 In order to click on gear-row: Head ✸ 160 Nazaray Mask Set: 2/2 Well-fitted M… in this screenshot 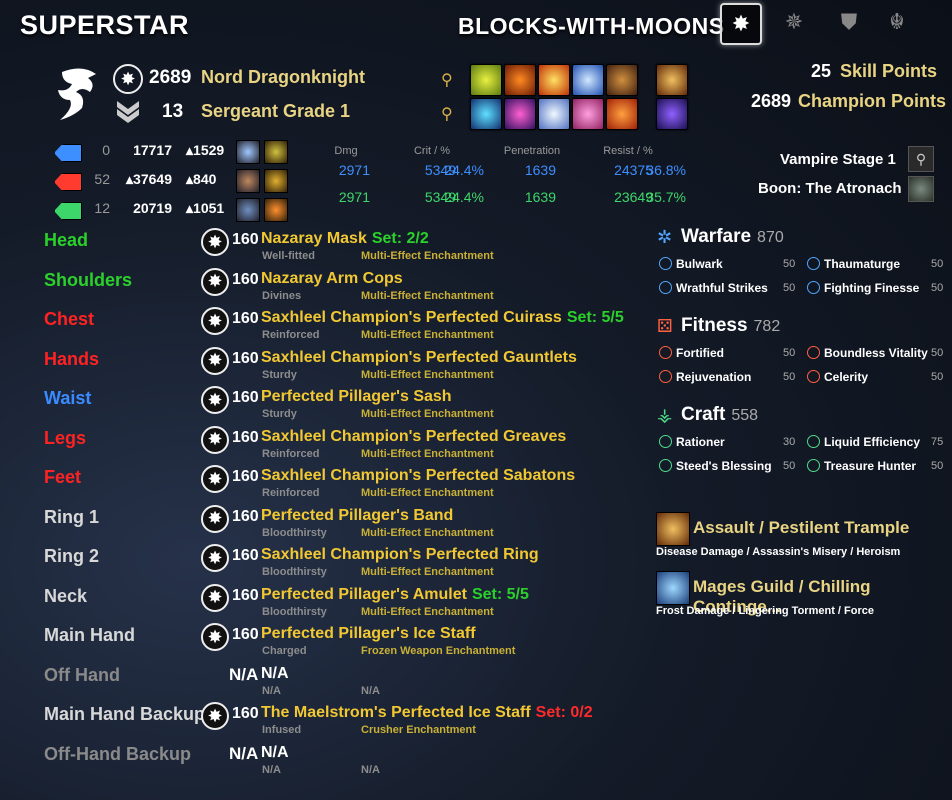, I will do `click(320, 248)`.